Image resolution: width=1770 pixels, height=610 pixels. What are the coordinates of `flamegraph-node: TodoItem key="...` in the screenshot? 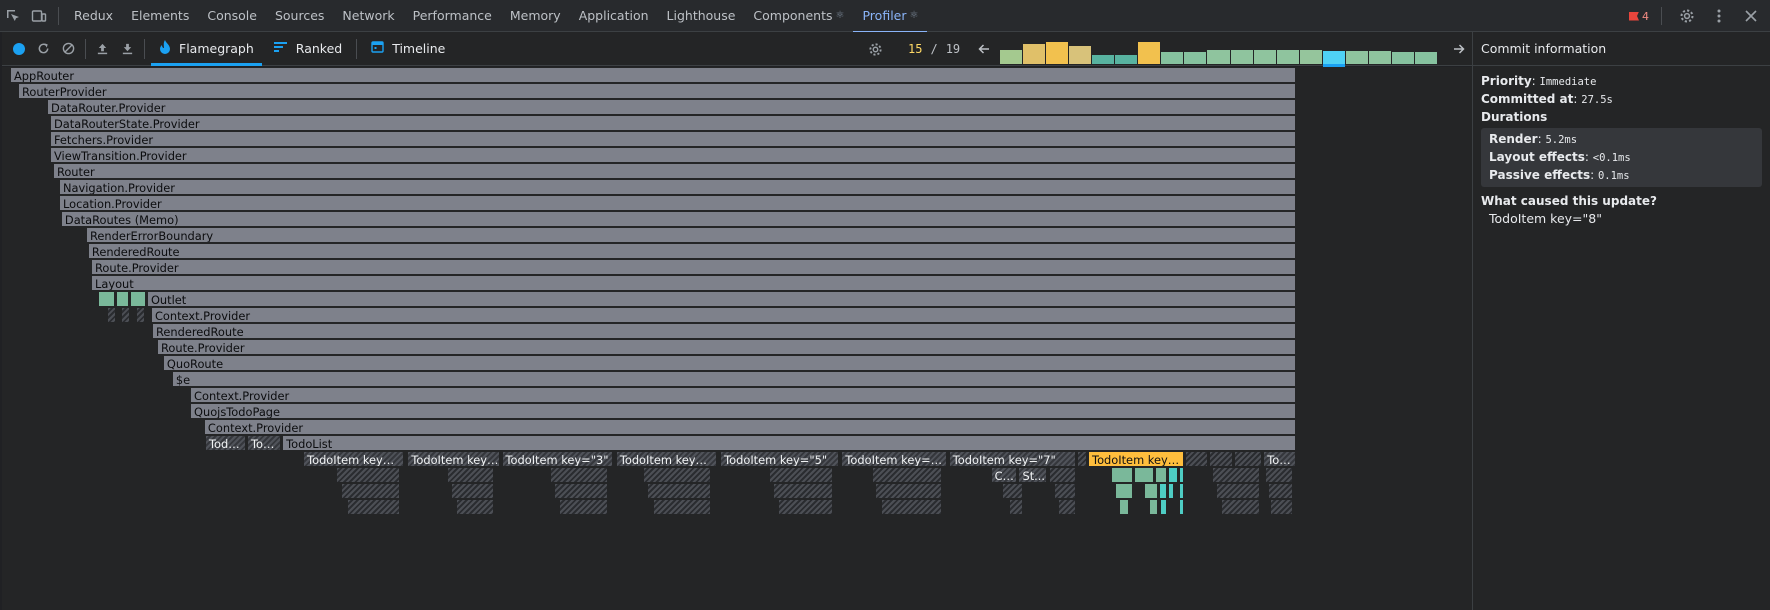 It's located at (1136, 459).